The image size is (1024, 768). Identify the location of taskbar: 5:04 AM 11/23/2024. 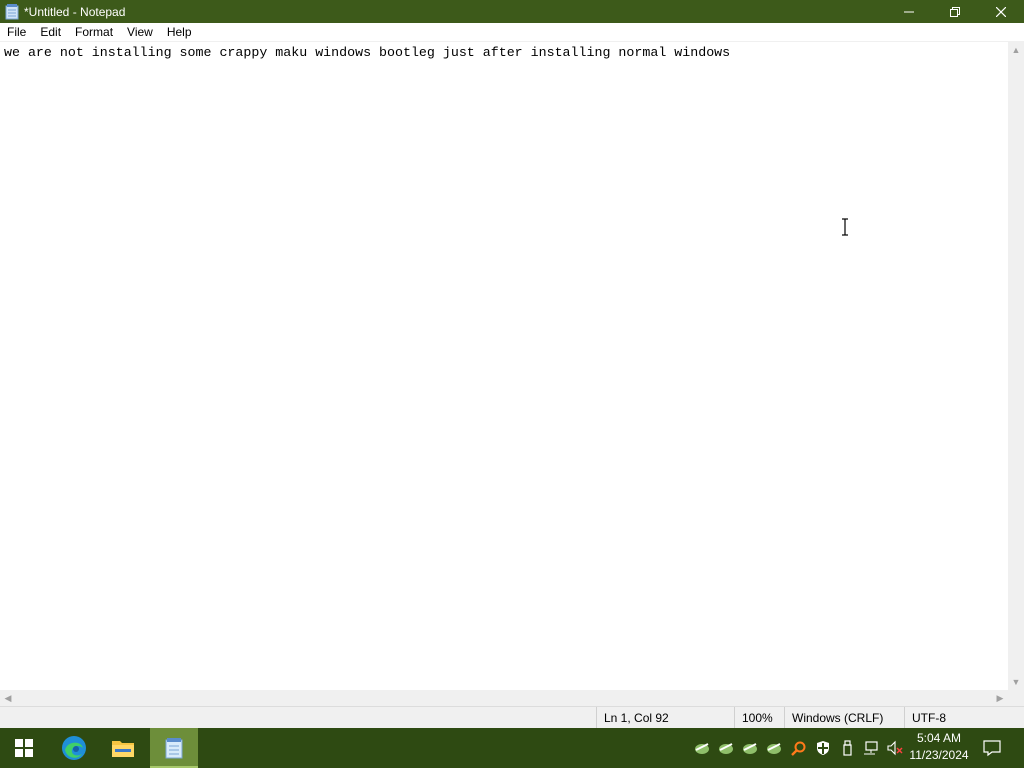
(512, 748).